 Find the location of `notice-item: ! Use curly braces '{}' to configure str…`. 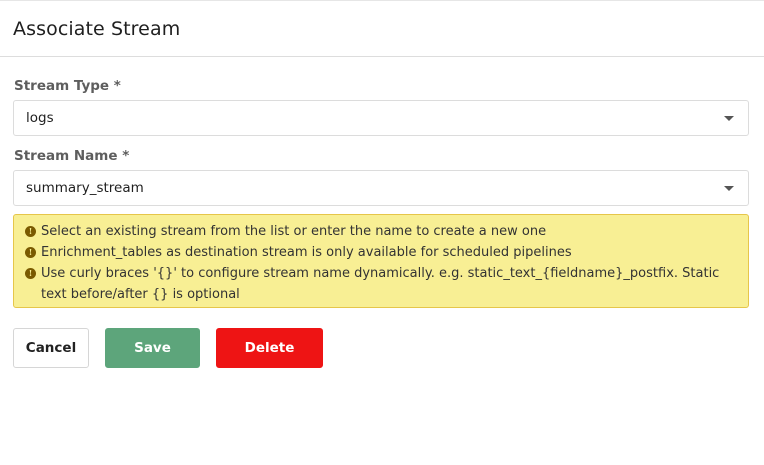

notice-item: ! Use curly braces '{}' to configure str… is located at coordinates (381, 284).